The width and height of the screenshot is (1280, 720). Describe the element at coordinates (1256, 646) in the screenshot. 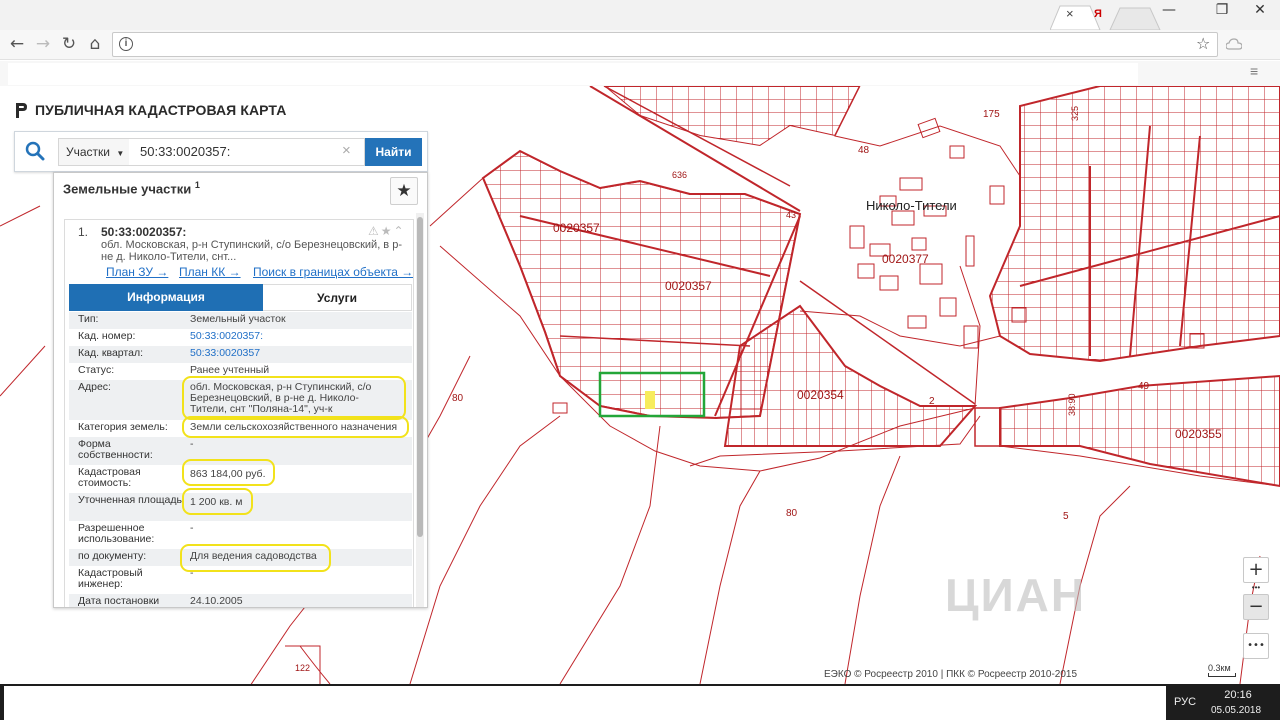

I see `more-tools-button: •••` at that location.